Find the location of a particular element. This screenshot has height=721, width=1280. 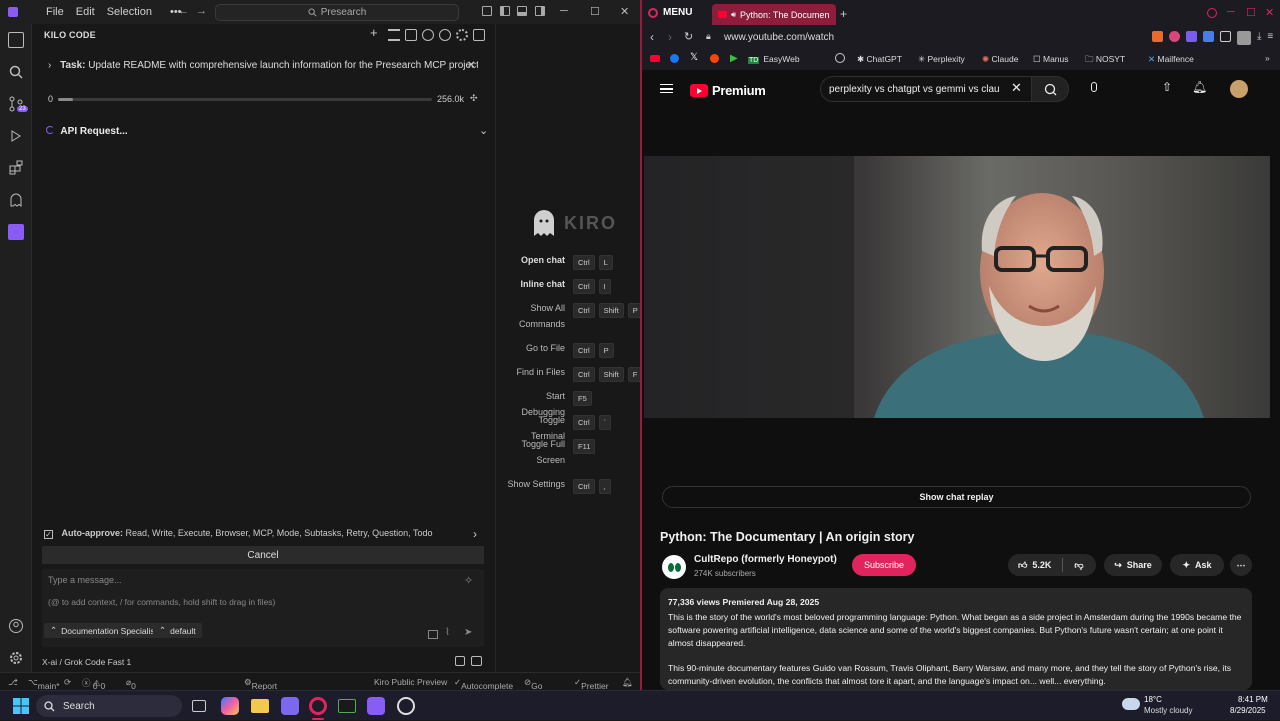

enhance-prompt-icon: ✧ is located at coordinates (468, 580).